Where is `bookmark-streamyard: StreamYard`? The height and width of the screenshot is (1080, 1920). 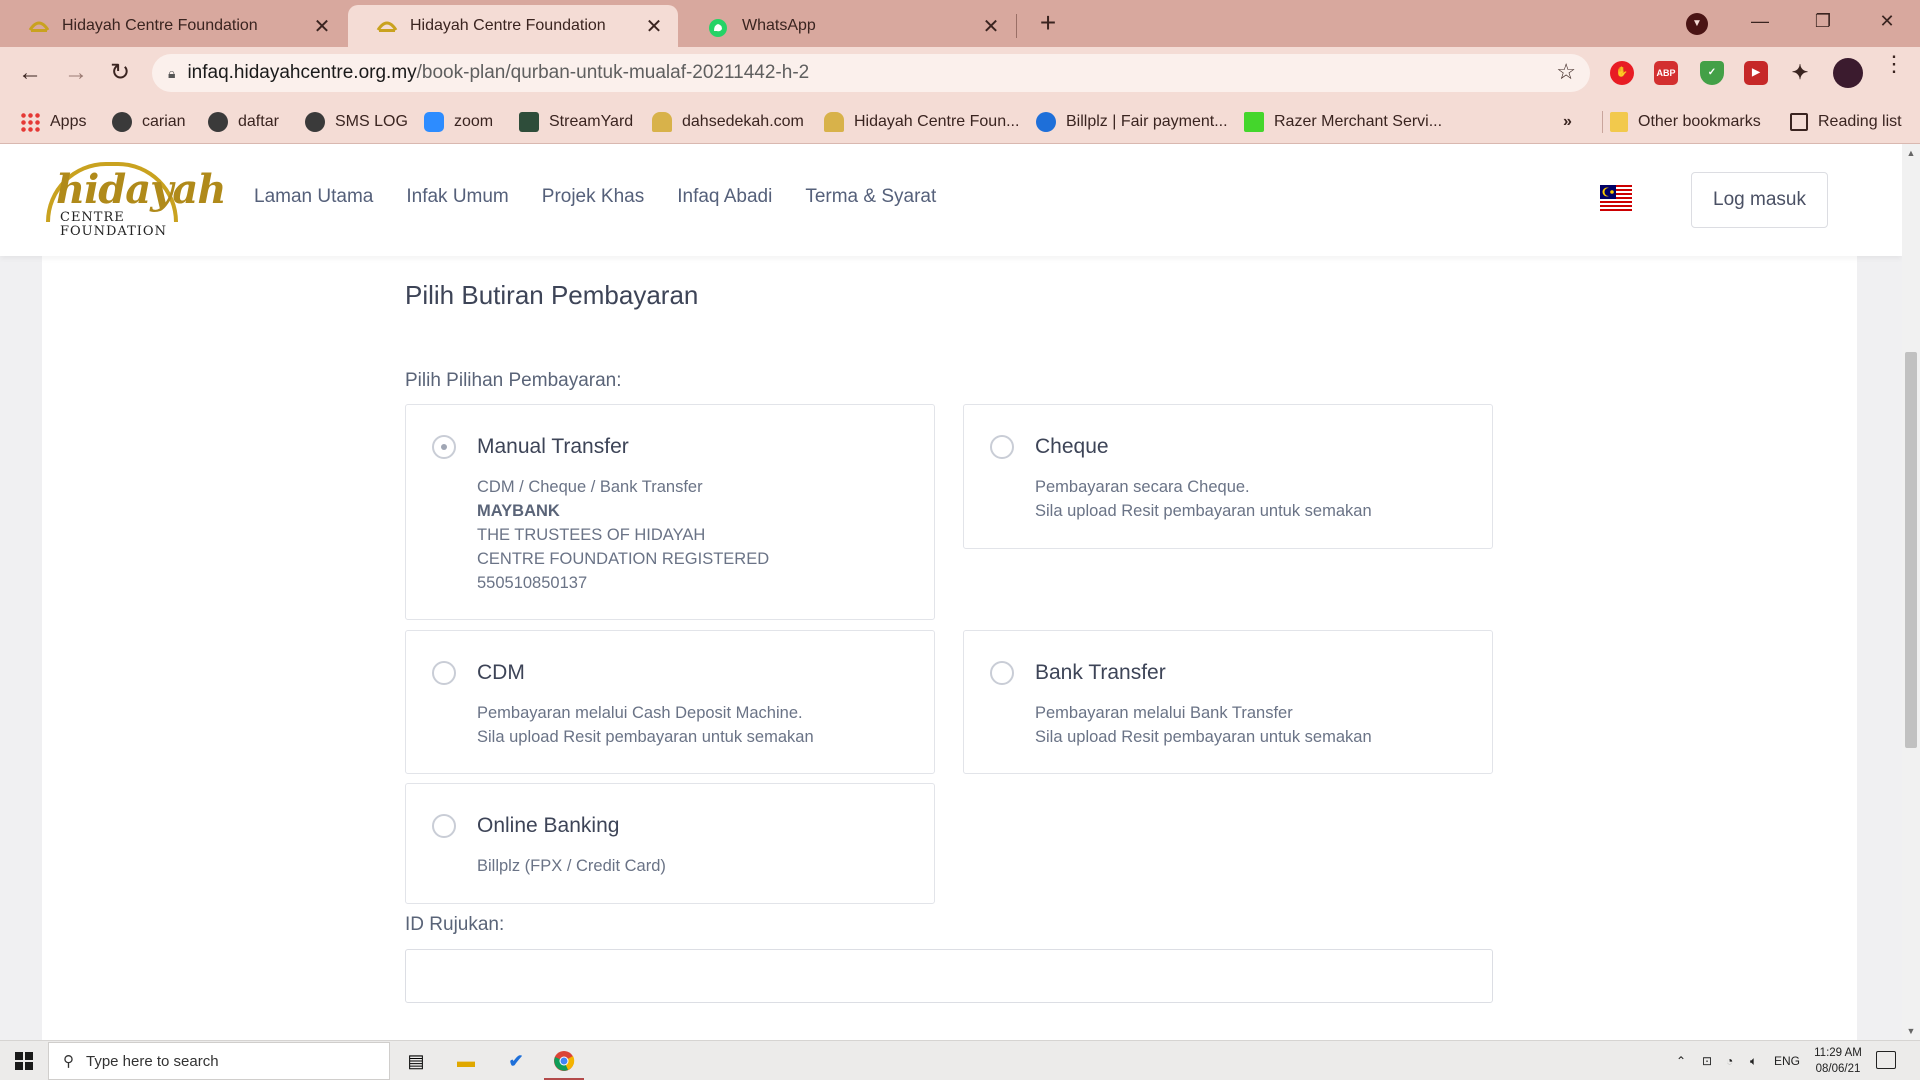
bookmark-streamyard: StreamYard is located at coordinates (576, 122).